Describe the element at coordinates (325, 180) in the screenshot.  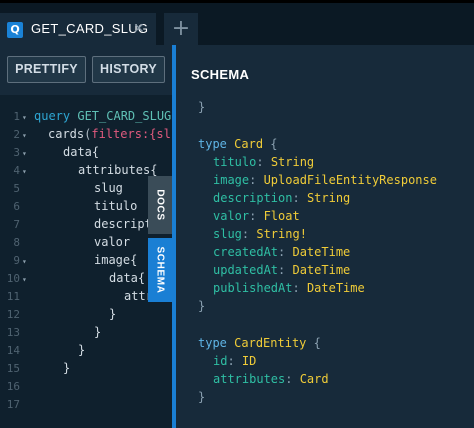
I see `schema-field: image: UploadFileEntityResponse` at that location.